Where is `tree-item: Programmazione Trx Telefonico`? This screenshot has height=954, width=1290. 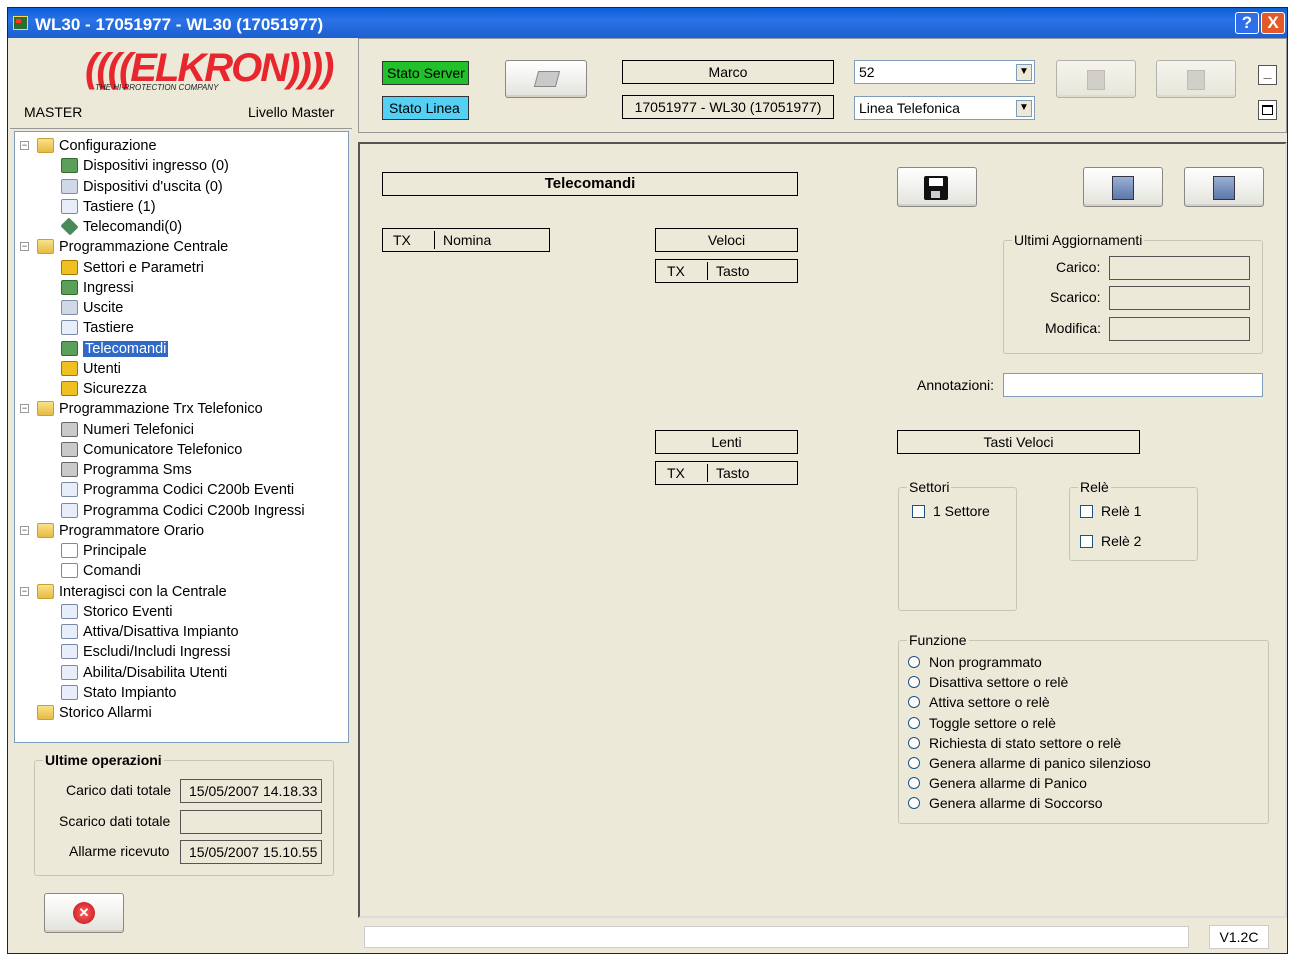
tree-item: Programmazione Trx Telefonico is located at coordinates (150, 409).